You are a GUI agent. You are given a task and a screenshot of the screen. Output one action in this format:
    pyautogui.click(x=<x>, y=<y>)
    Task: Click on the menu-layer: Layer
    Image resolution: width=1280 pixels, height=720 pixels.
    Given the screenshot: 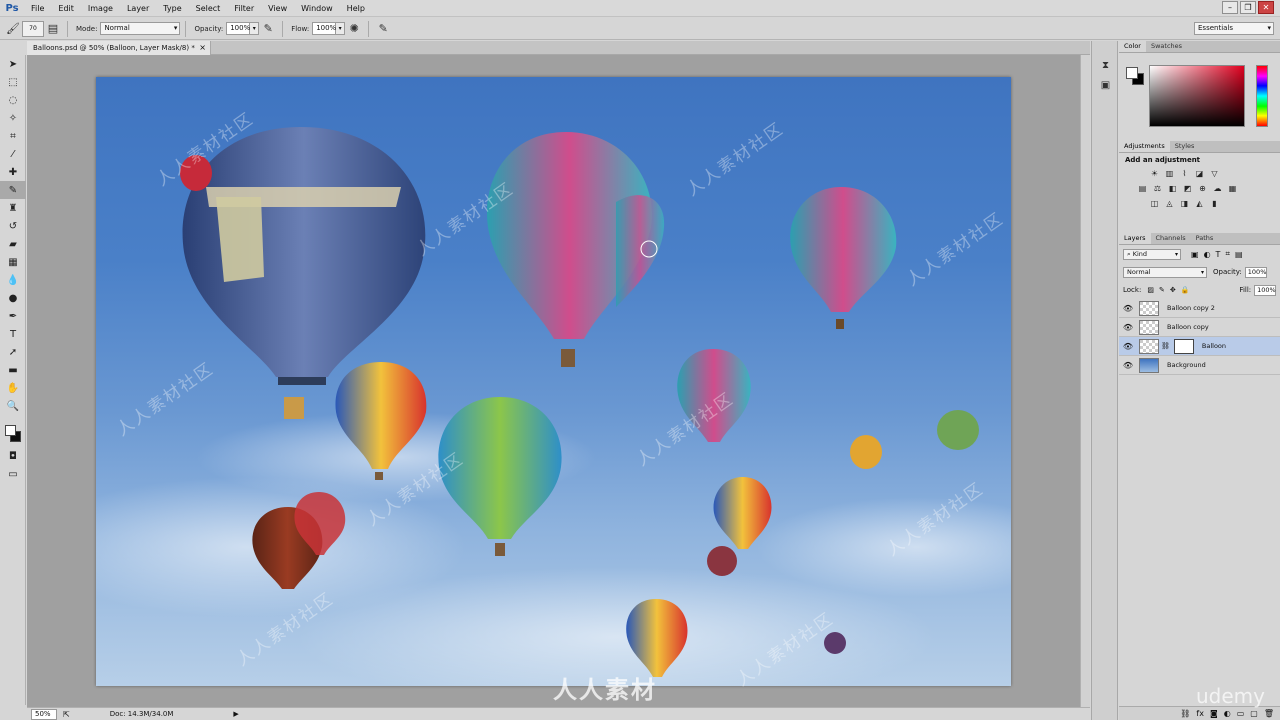 What is the action you would take?
    pyautogui.click(x=138, y=8)
    